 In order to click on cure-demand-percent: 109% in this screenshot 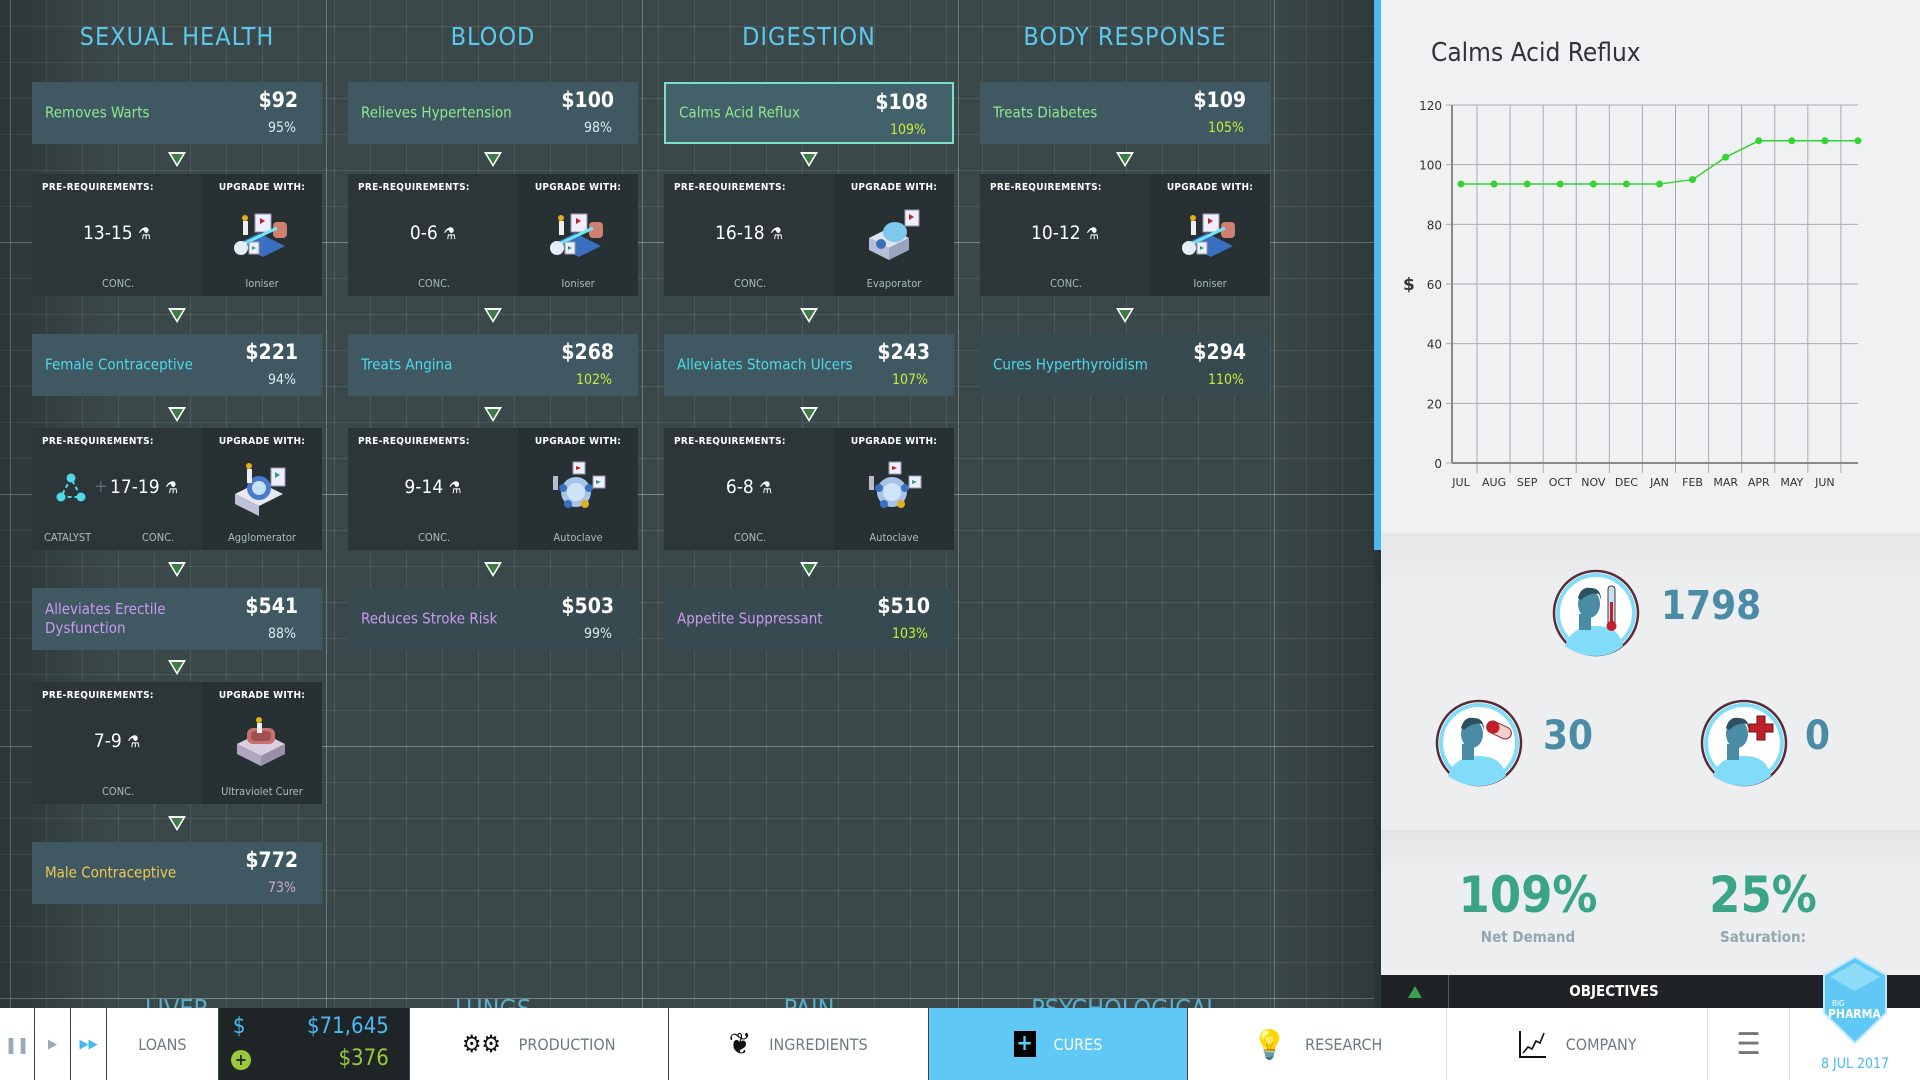, I will do `click(907, 130)`.